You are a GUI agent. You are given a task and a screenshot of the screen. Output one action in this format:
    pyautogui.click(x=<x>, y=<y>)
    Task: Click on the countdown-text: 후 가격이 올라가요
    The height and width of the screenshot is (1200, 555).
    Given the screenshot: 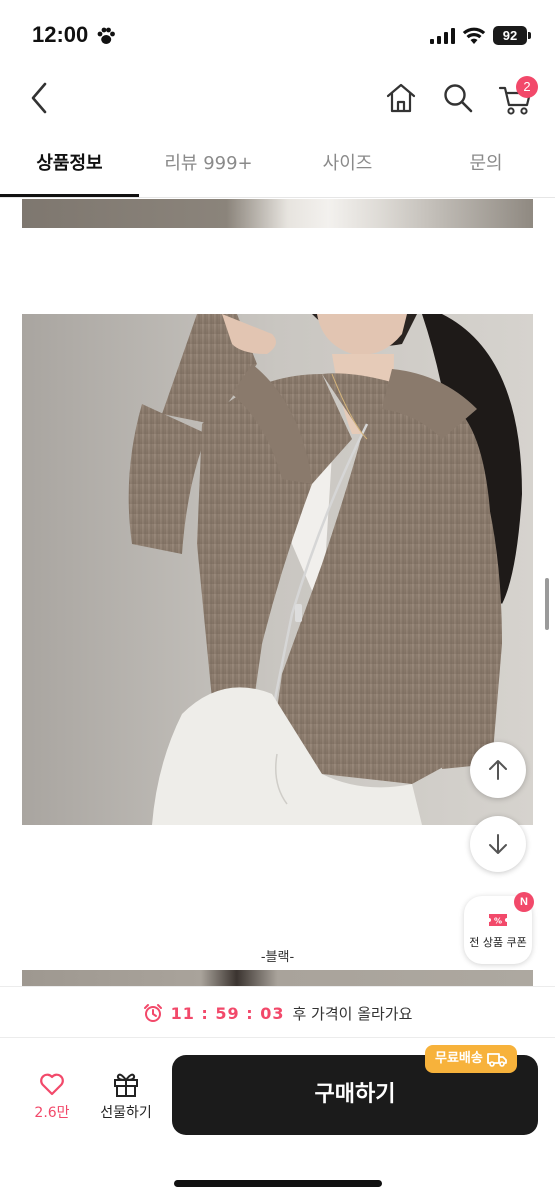 What is the action you would take?
    pyautogui.click(x=352, y=1013)
    